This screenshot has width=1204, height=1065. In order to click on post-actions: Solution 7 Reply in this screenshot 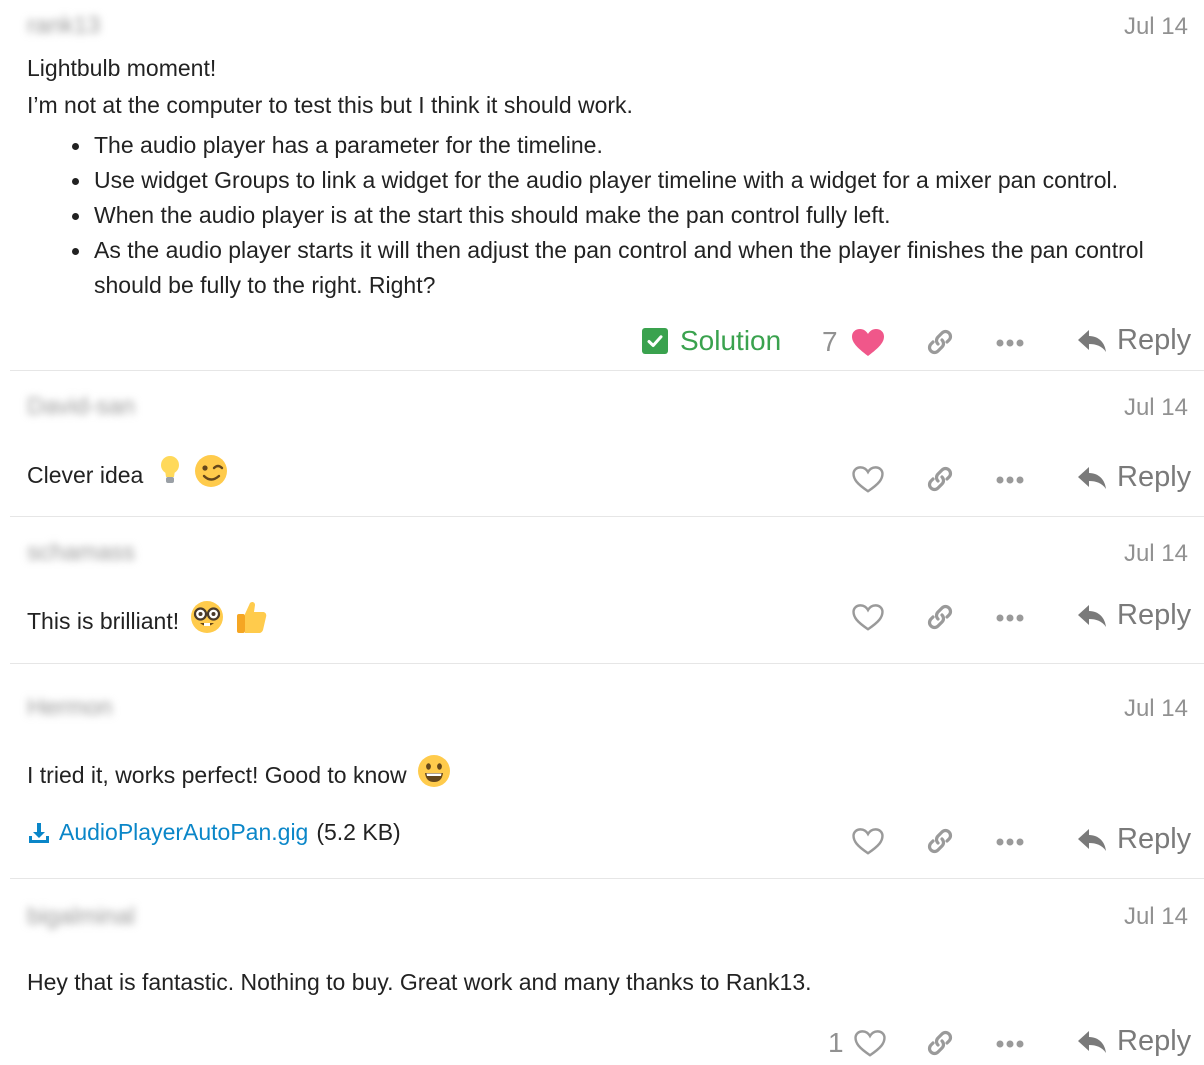, I will do `click(602, 342)`.